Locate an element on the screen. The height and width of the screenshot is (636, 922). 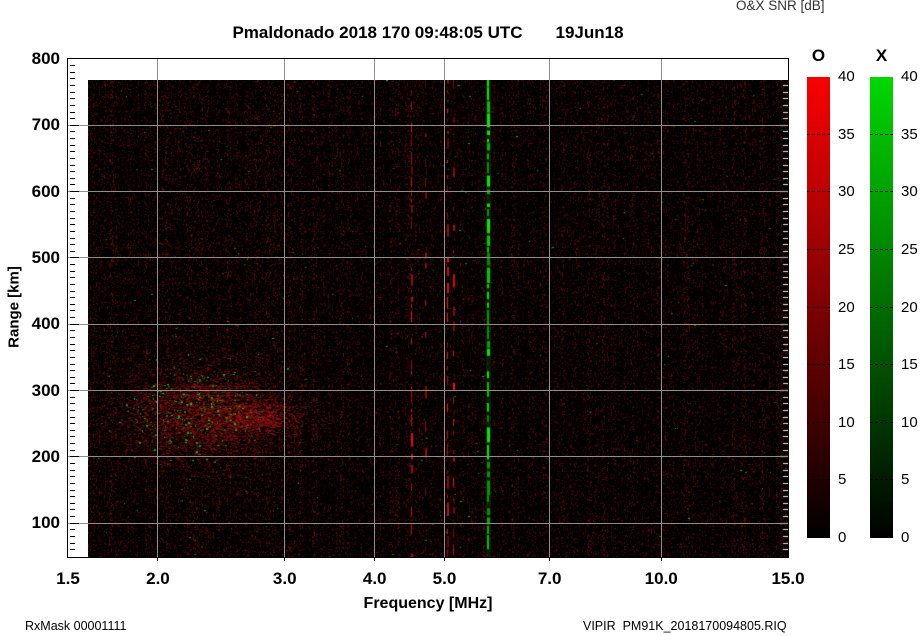
colorbar-o-label: O is located at coordinates (818, 55).